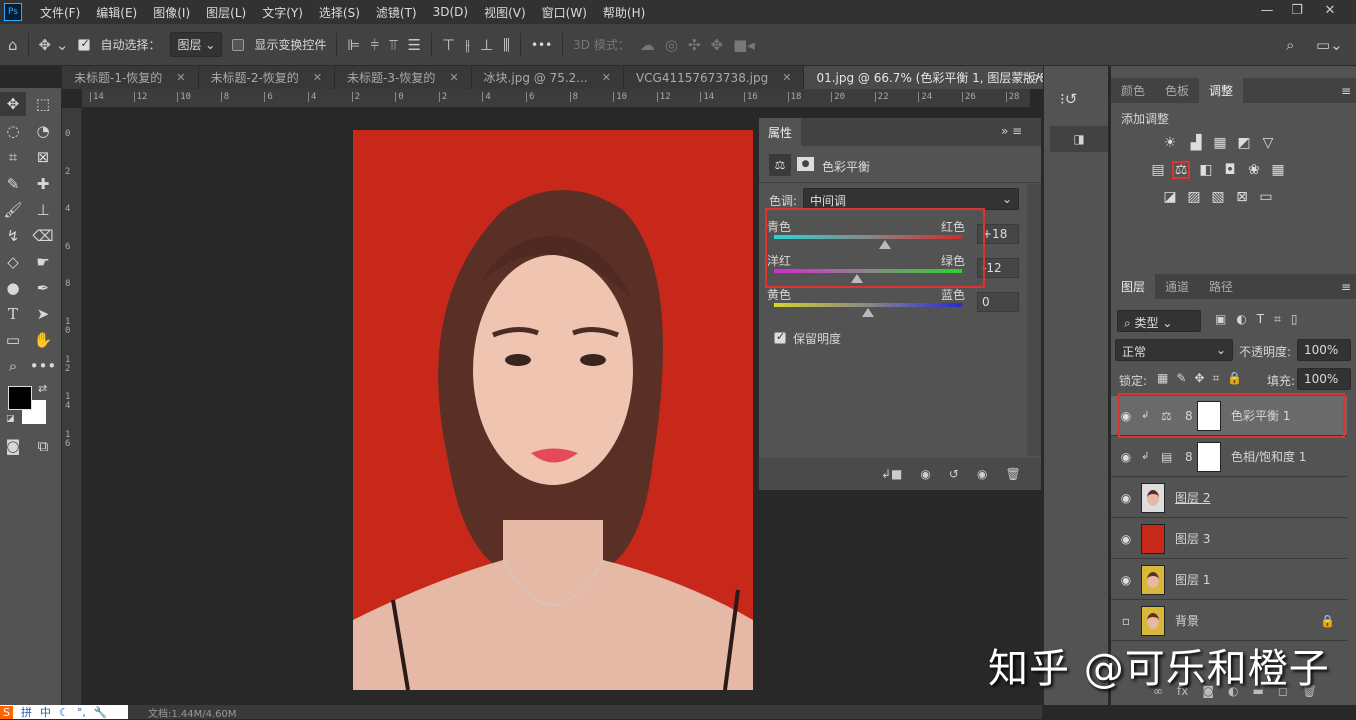 This screenshot has width=1356, height=720. I want to click on minimize-button: —, so click(1267, 10).